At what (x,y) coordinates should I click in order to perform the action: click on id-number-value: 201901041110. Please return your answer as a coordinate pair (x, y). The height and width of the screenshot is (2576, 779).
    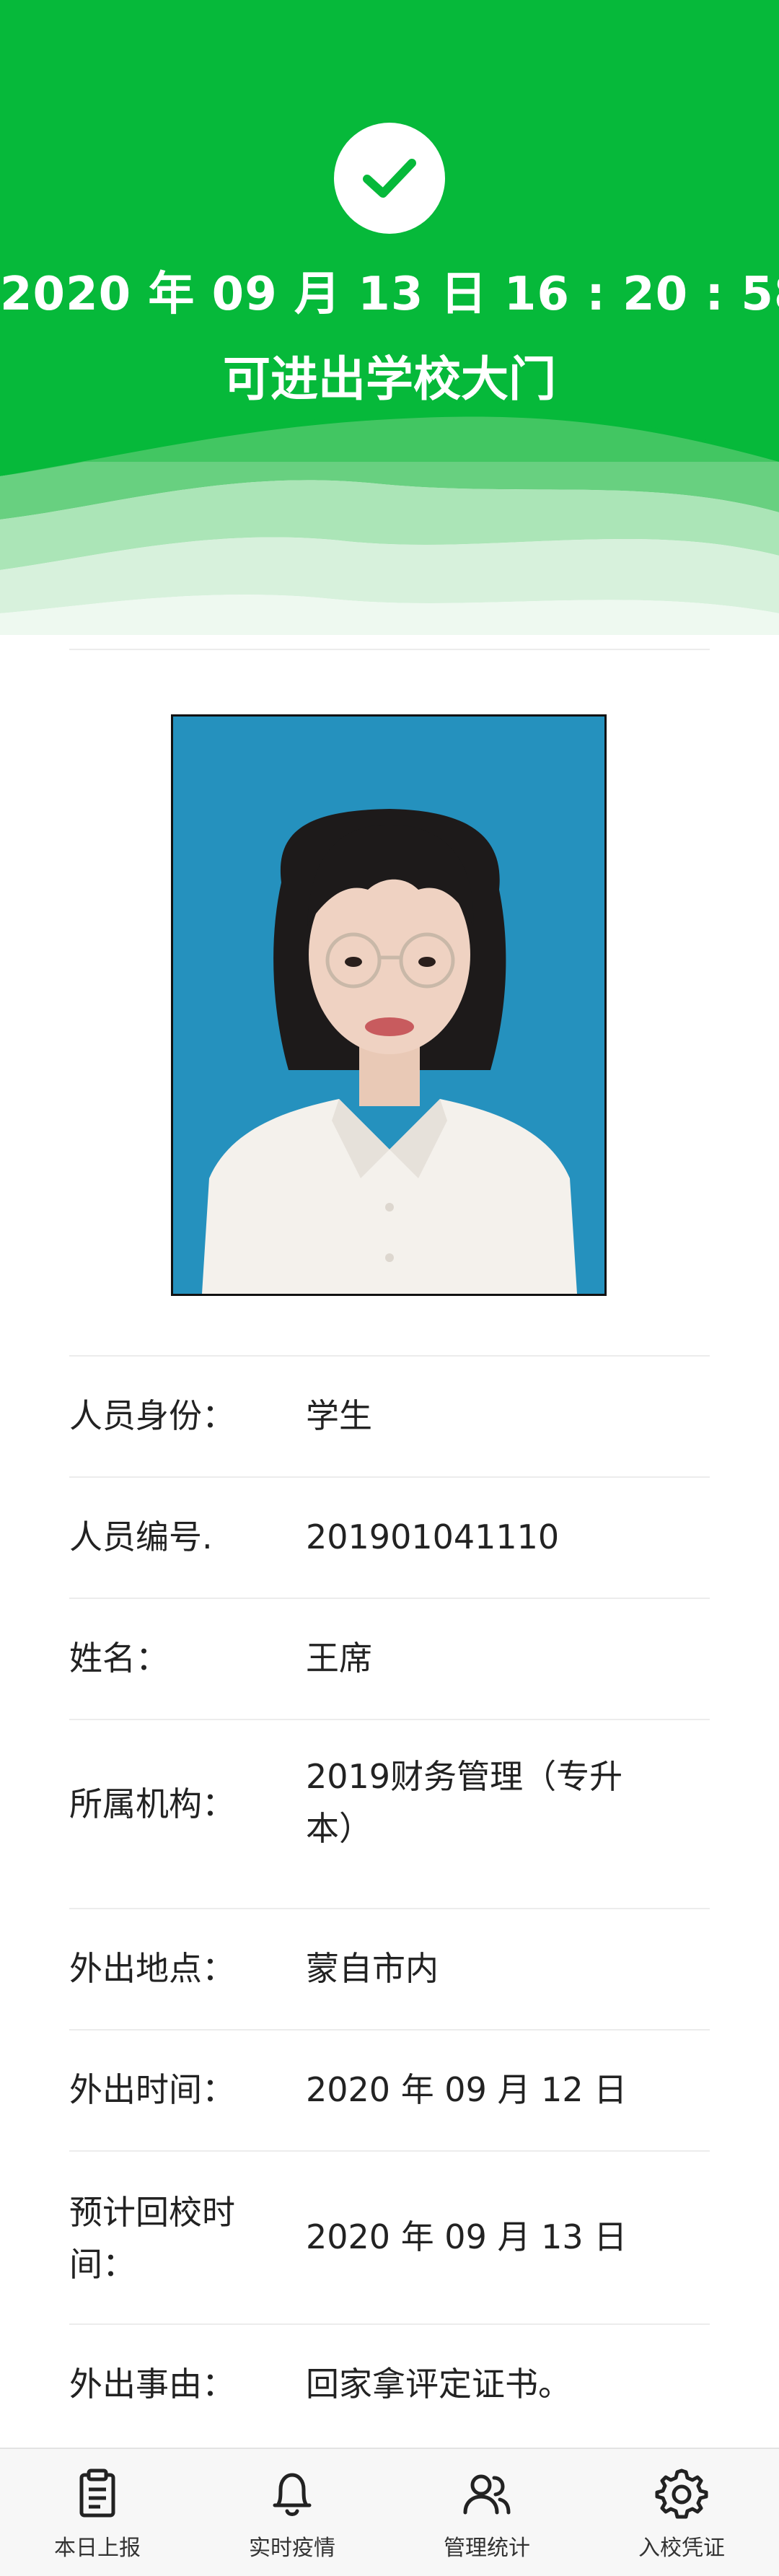
    Looking at the image, I should click on (433, 1537).